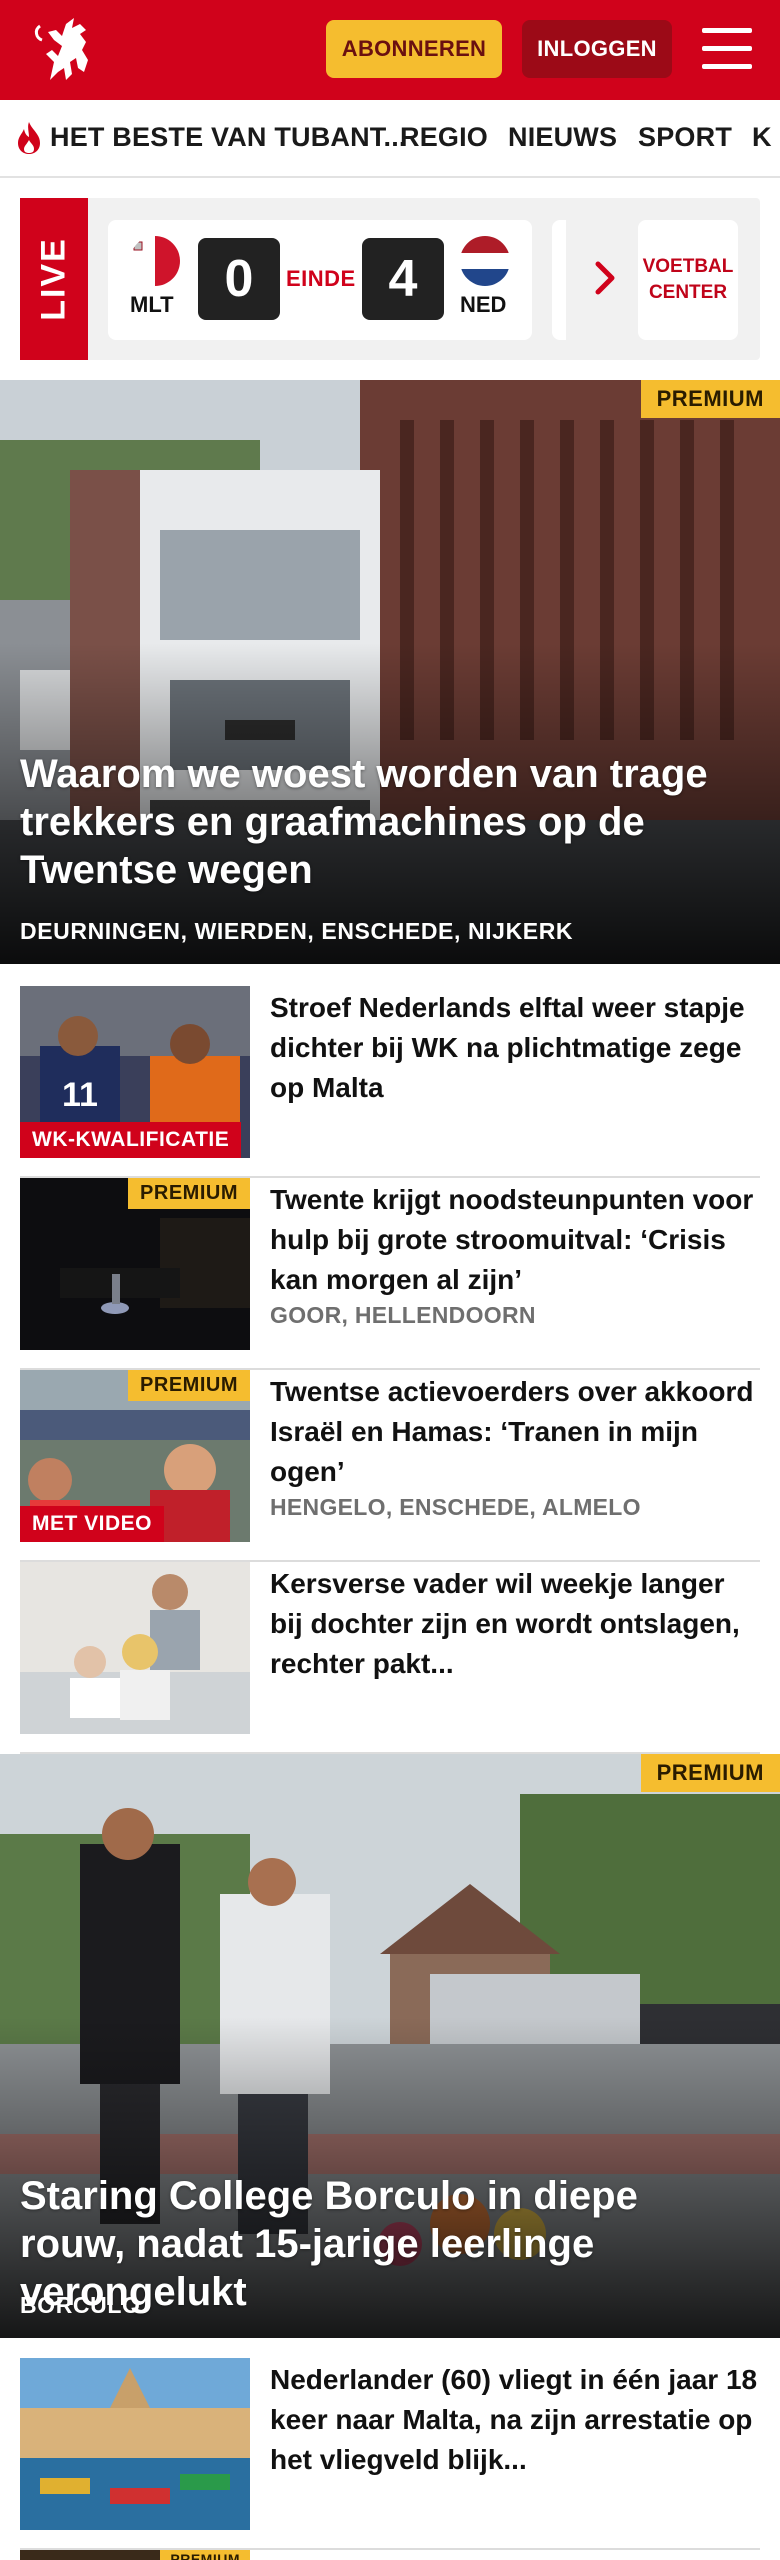 This screenshot has height=2560, width=780. Describe the element at coordinates (606, 278) in the screenshot. I see `chevron-right-icon` at that location.